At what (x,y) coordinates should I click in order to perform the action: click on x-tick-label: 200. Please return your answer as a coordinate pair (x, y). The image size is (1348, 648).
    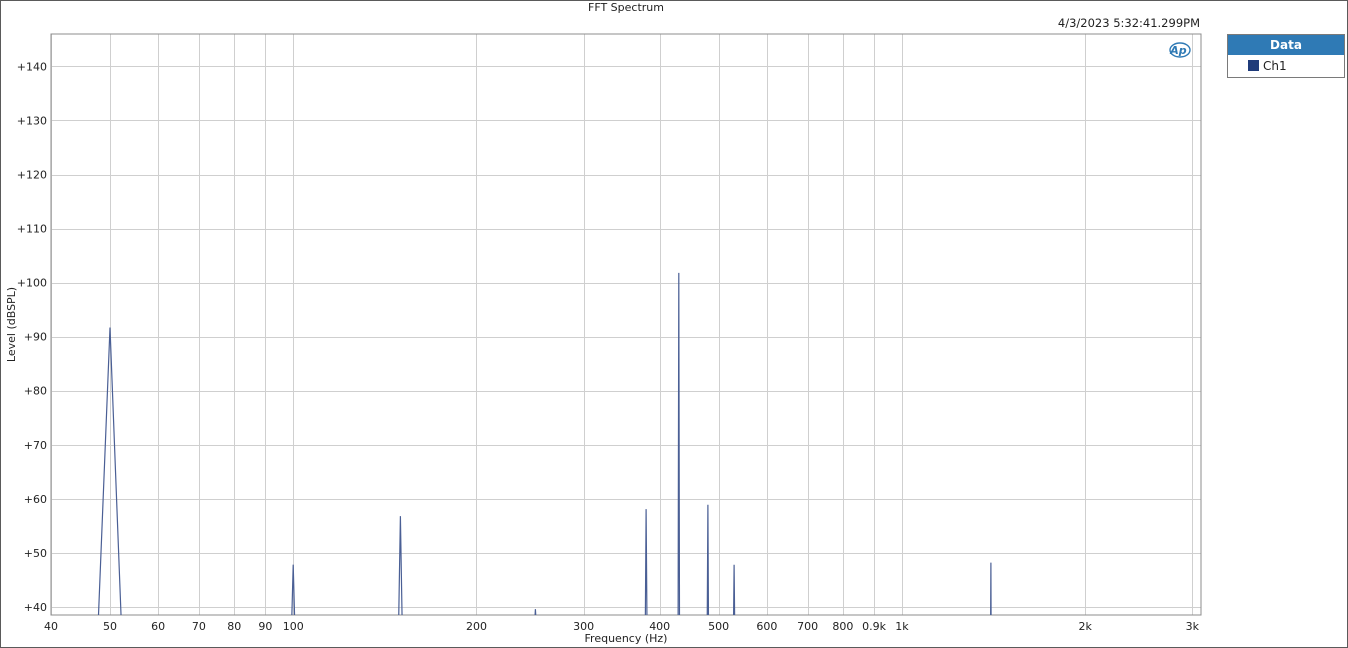
    Looking at the image, I should click on (476, 626).